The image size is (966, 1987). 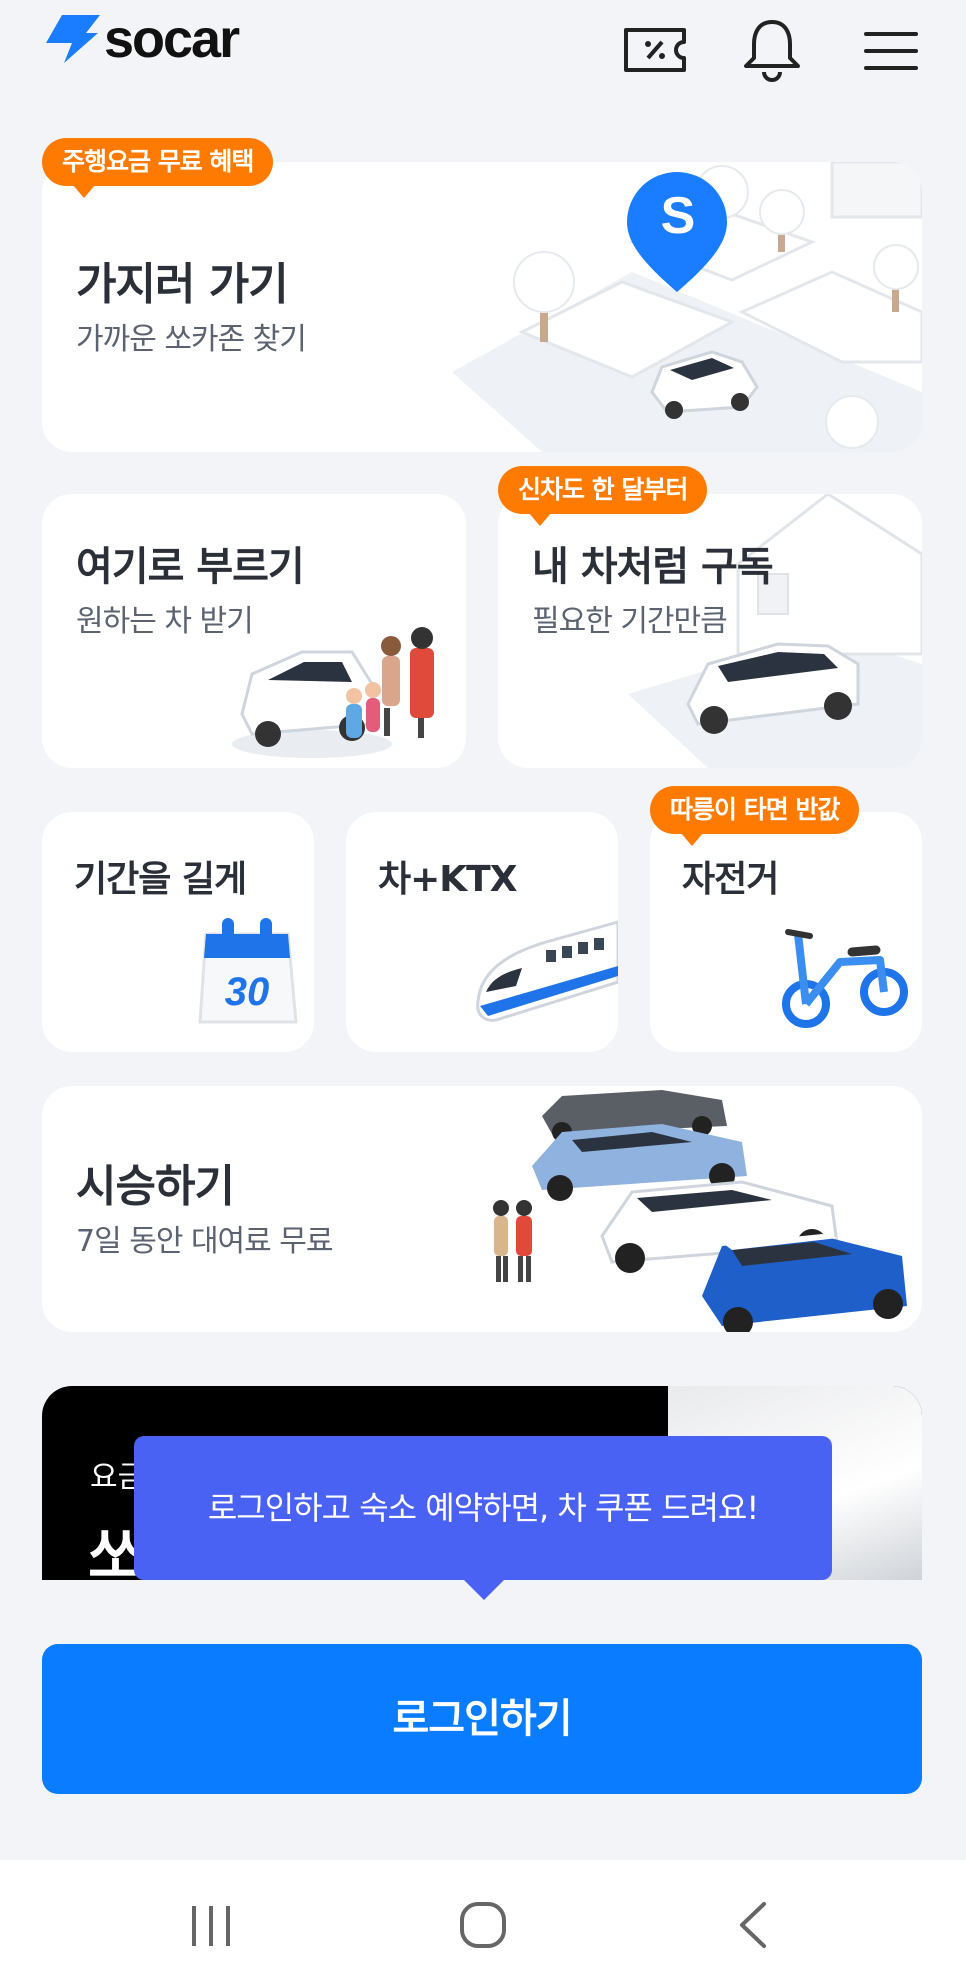 I want to click on recent-apps-icon, so click(x=211, y=1926).